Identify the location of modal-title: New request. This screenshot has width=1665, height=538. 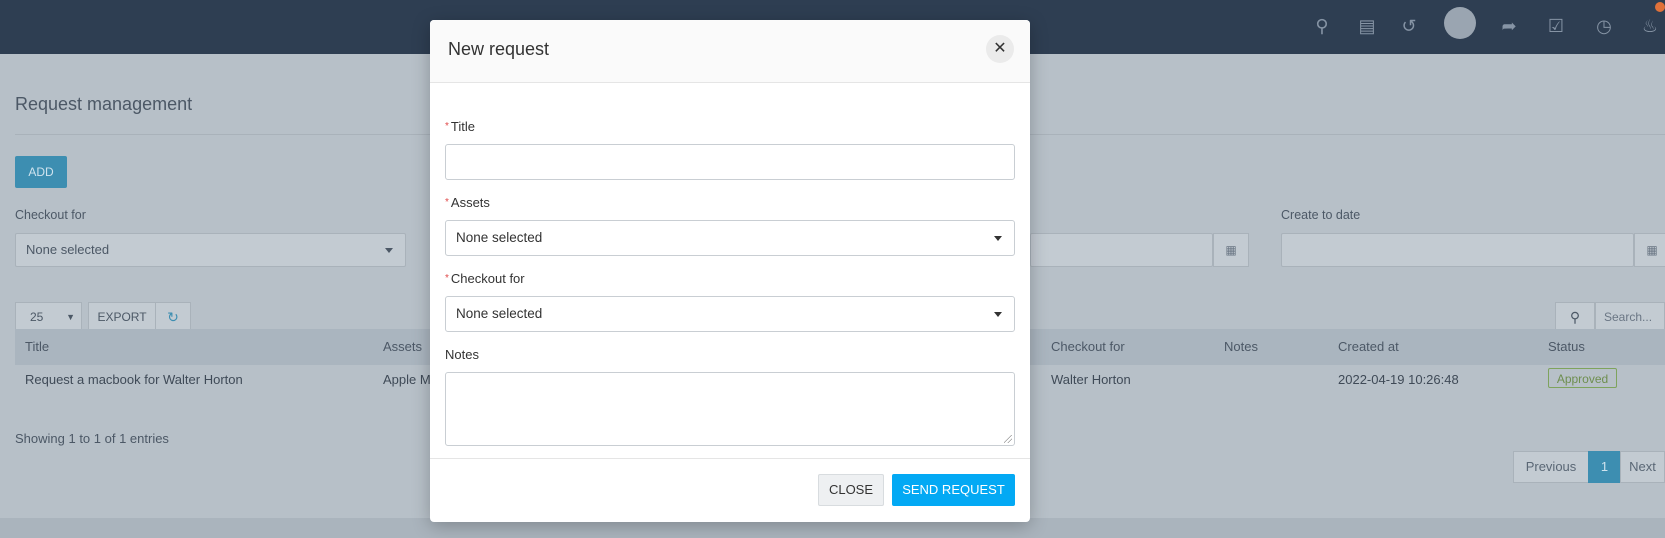
(499, 49).